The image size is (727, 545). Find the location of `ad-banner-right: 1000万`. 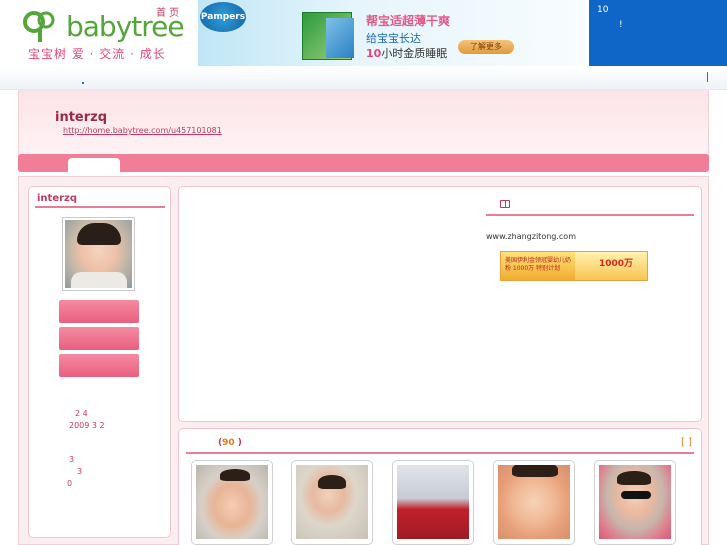

ad-banner-right: 1000万 is located at coordinates (611, 266).